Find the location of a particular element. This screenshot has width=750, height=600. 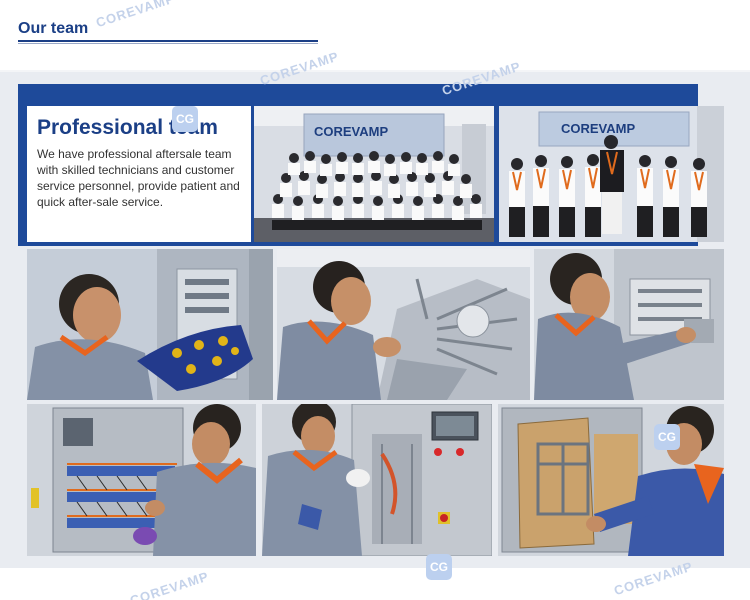

signage-logo-2: COREVAMP is located at coordinates (598, 128).